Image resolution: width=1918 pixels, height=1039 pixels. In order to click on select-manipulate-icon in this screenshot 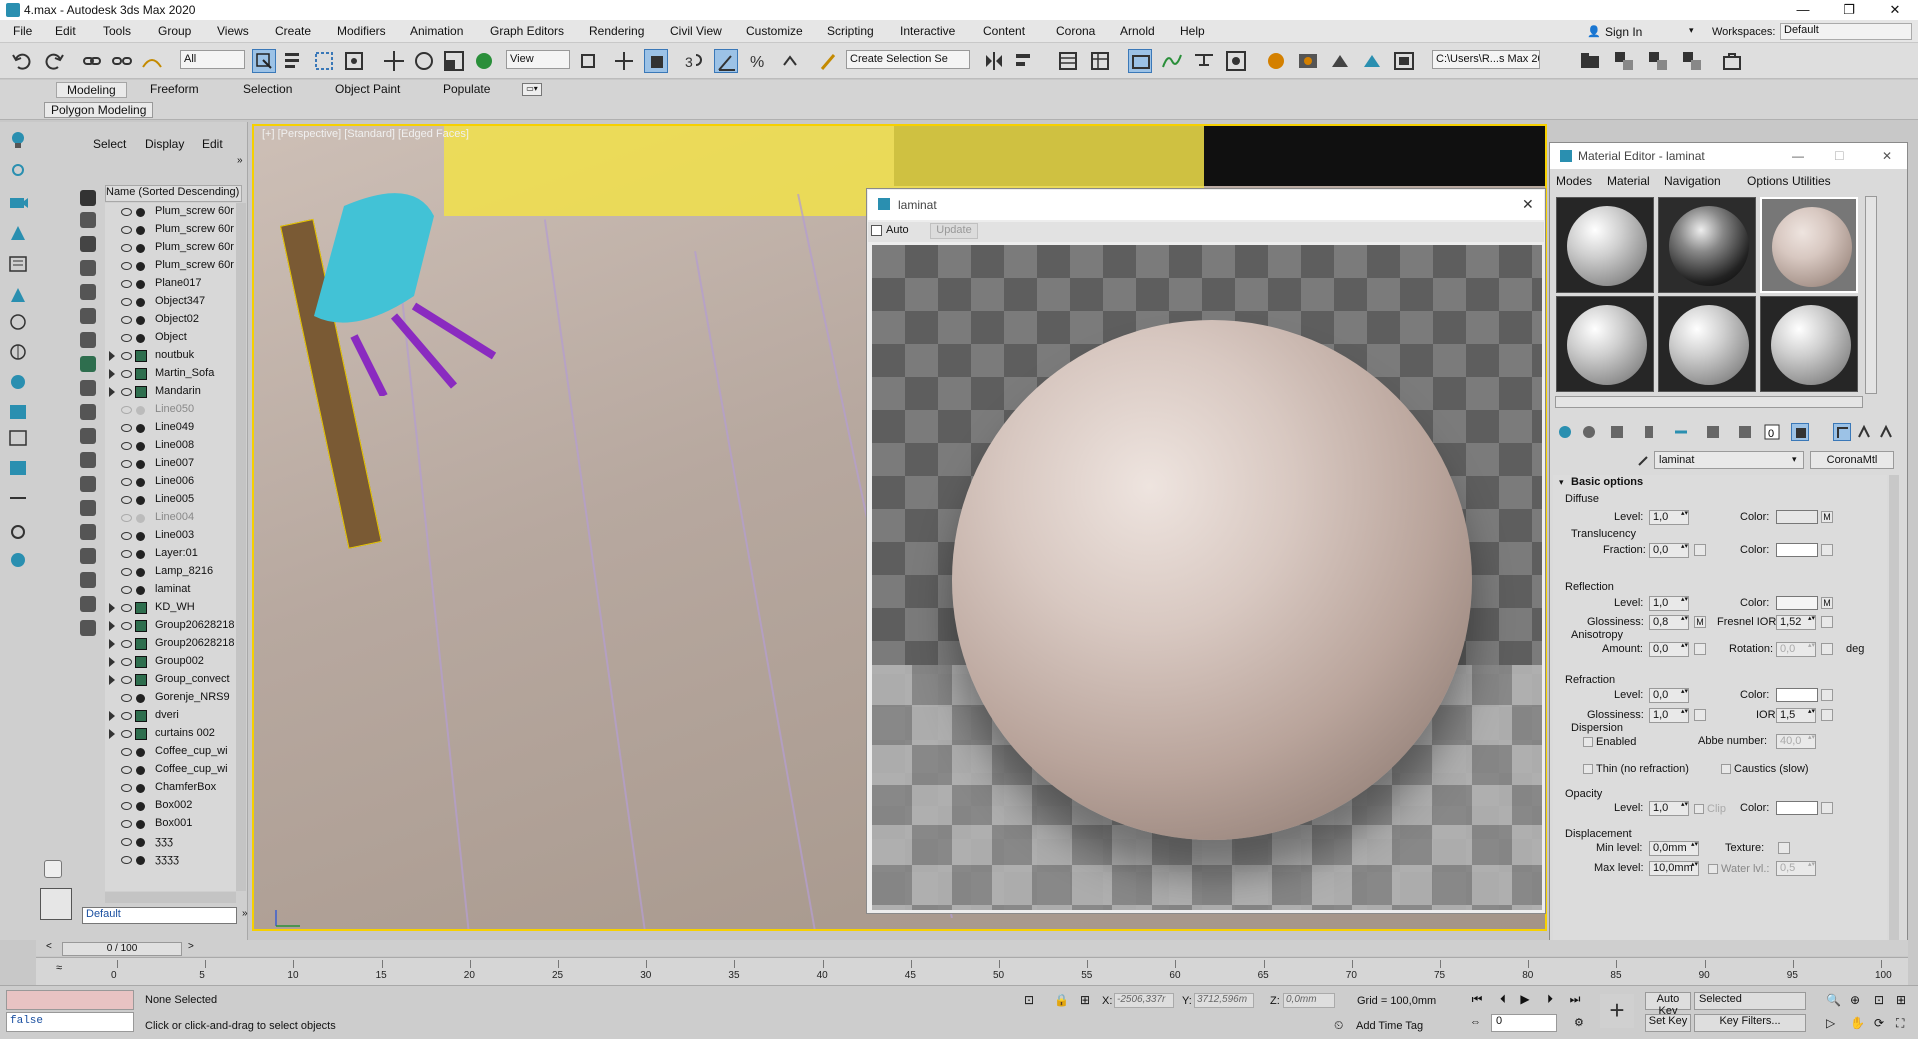, I will do `click(624, 61)`.